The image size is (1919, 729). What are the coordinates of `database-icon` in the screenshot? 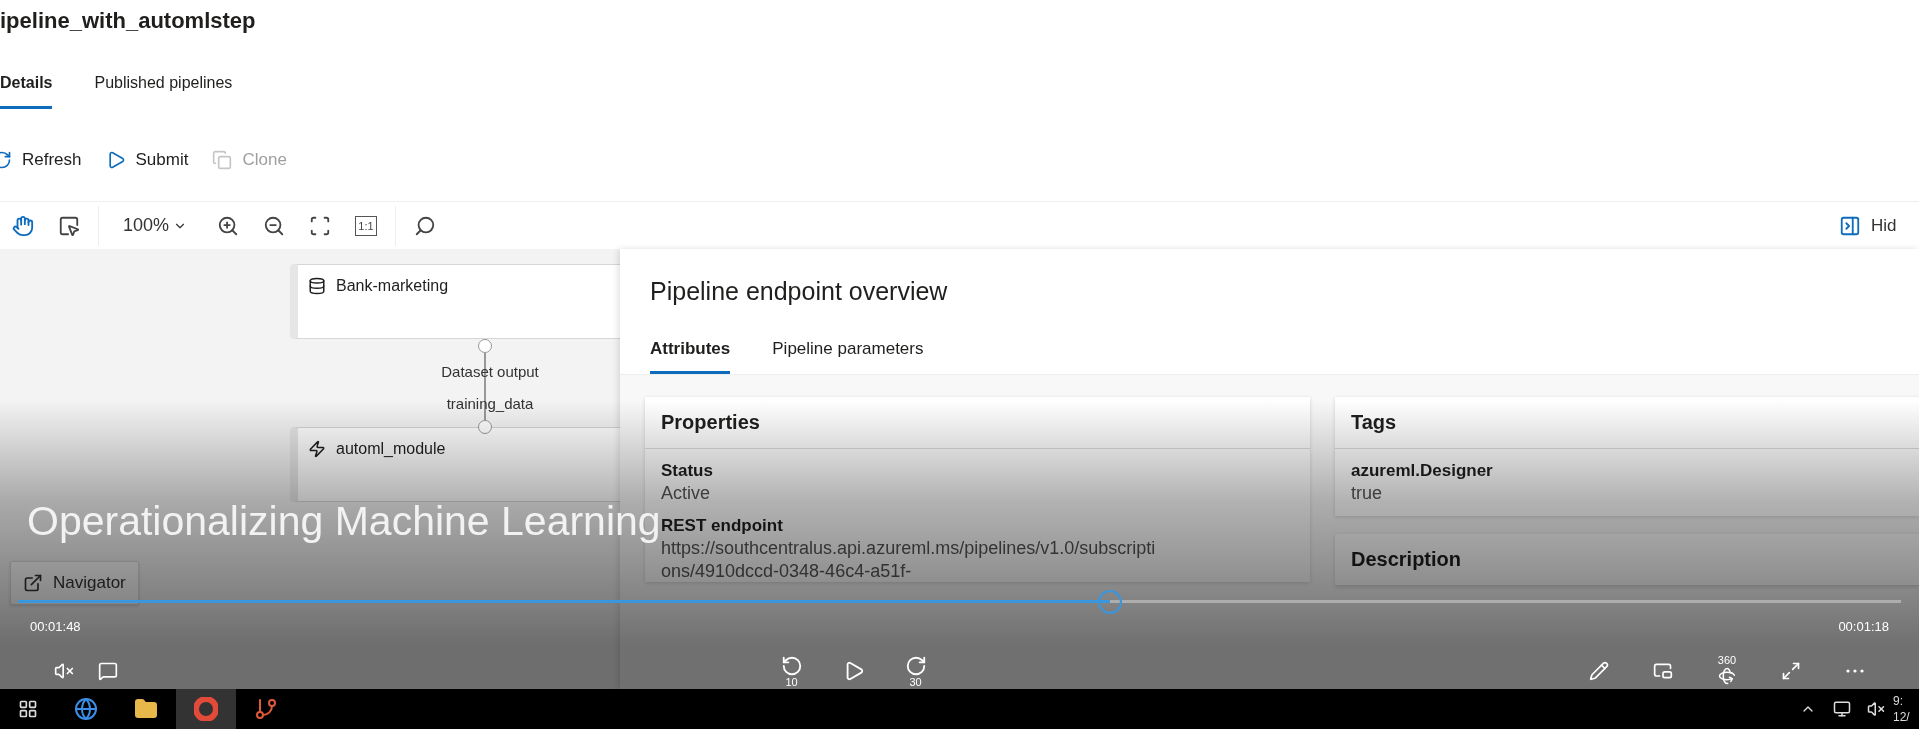 It's located at (317, 286).